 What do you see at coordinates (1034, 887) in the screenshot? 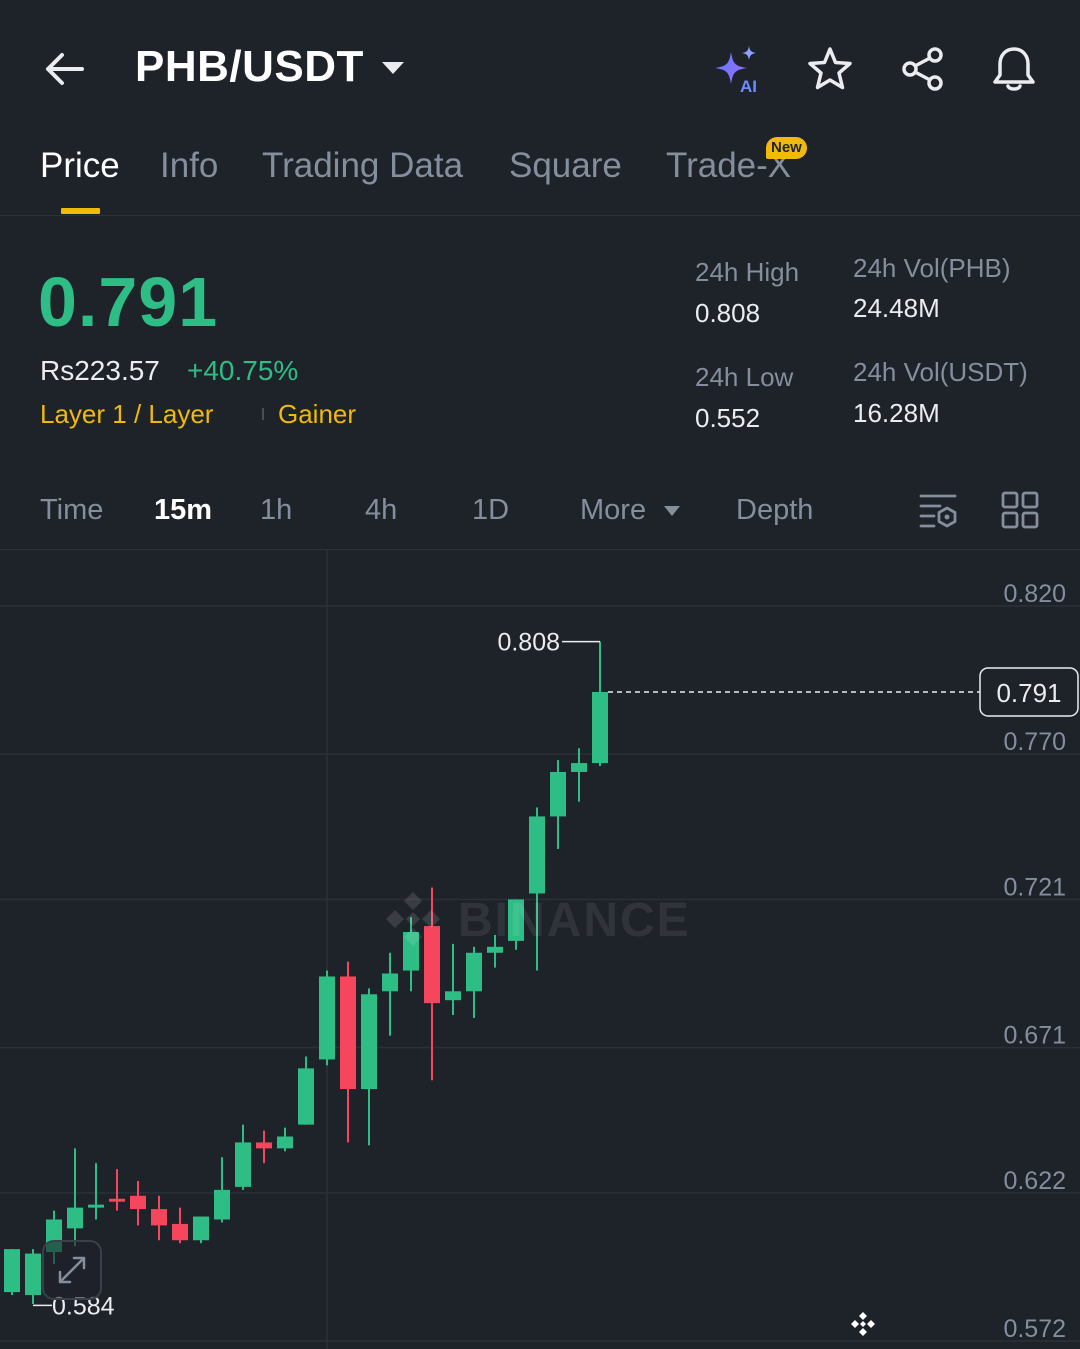
I see `y-tick-label: 0.721` at bounding box center [1034, 887].